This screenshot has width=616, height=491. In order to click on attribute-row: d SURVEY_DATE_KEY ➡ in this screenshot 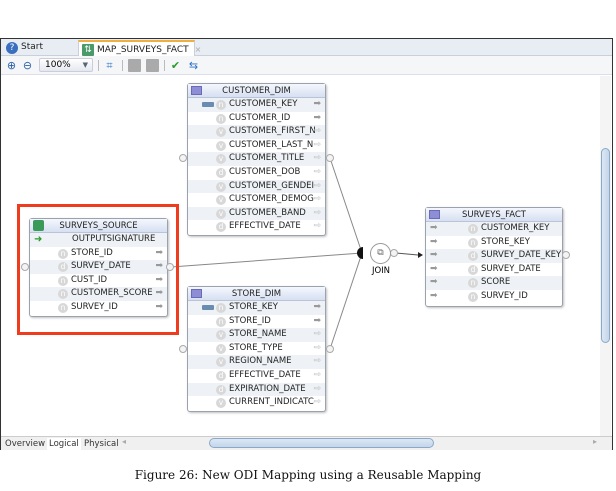, I will do `click(494, 256)`.